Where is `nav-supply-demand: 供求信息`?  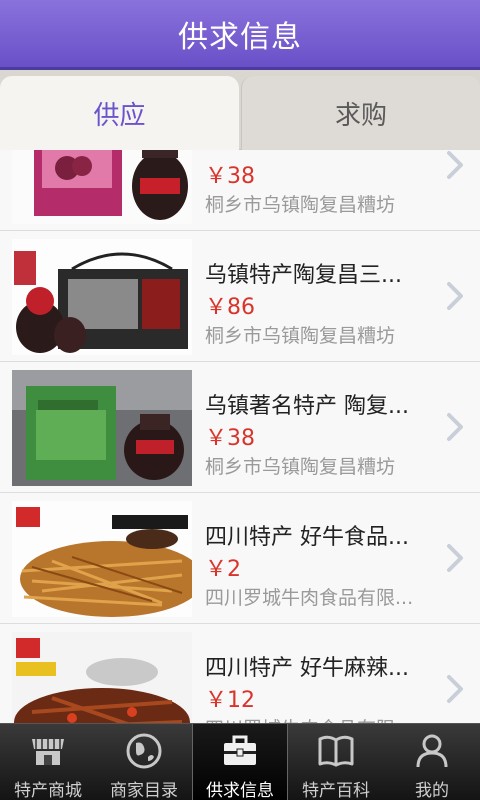 nav-supply-demand: 供求信息 is located at coordinates (240, 762).